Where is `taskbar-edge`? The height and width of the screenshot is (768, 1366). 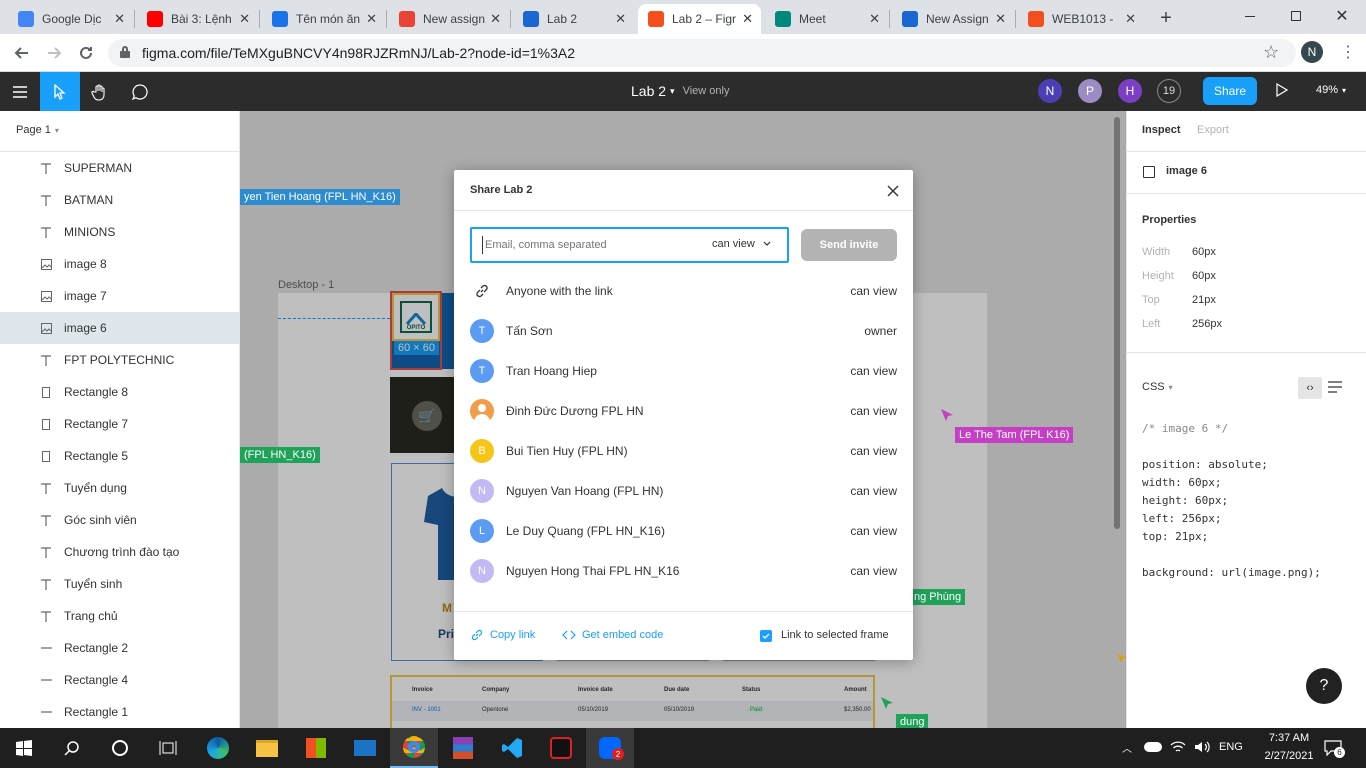 taskbar-edge is located at coordinates (218, 748).